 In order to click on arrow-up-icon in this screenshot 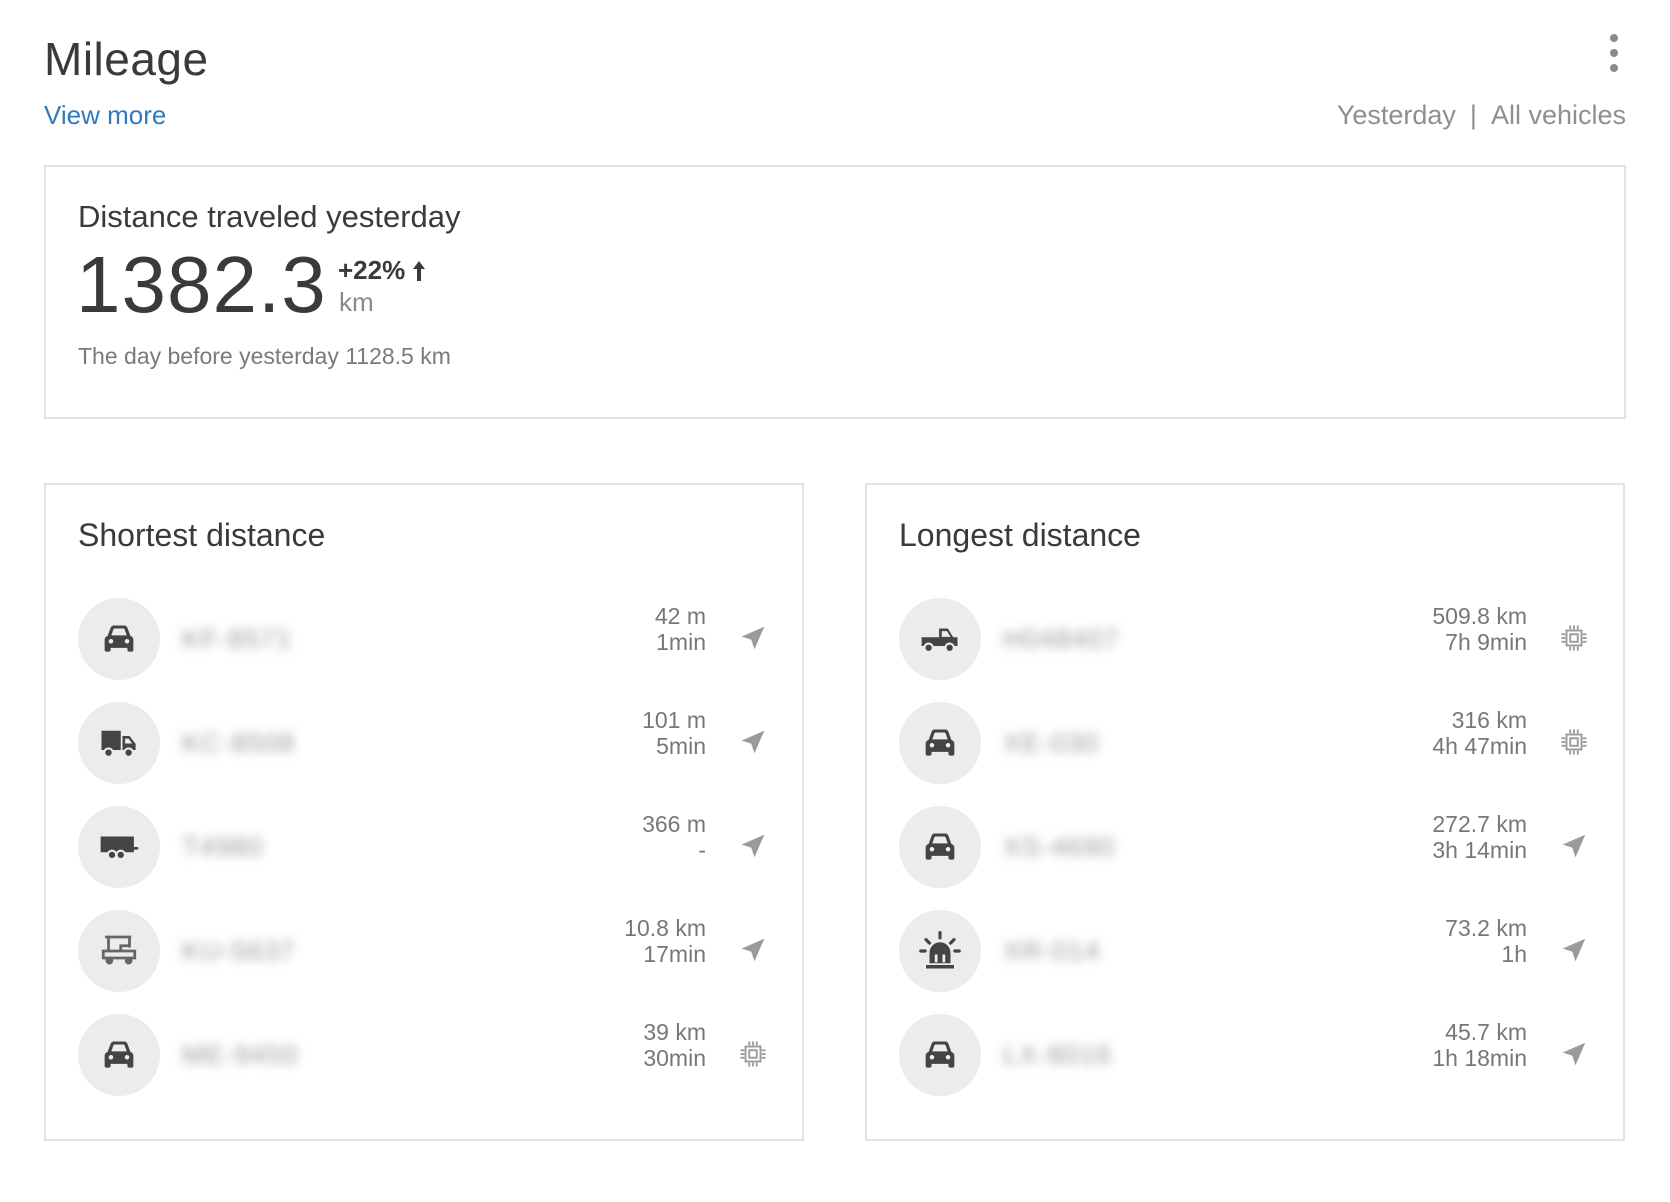, I will do `click(419, 270)`.